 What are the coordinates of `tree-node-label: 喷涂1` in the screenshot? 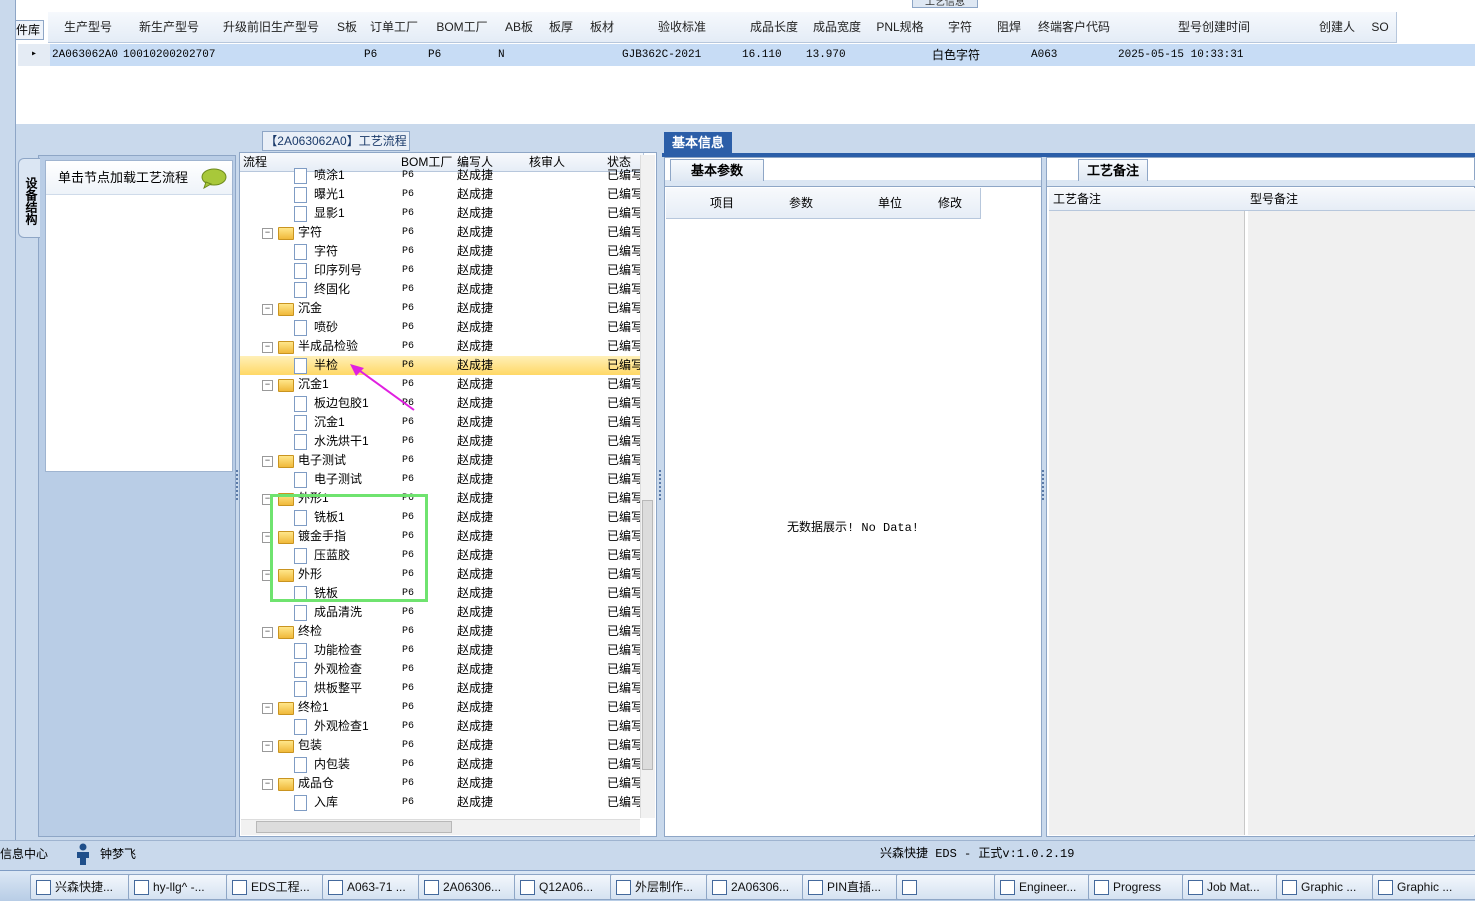 It's located at (329, 175).